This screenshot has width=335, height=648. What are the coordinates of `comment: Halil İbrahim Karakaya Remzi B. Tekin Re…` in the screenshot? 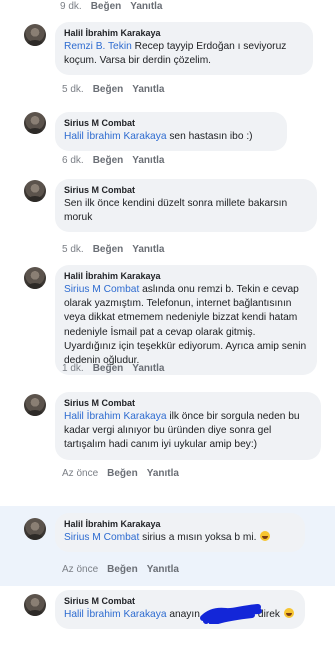 It's located at (167, 58).